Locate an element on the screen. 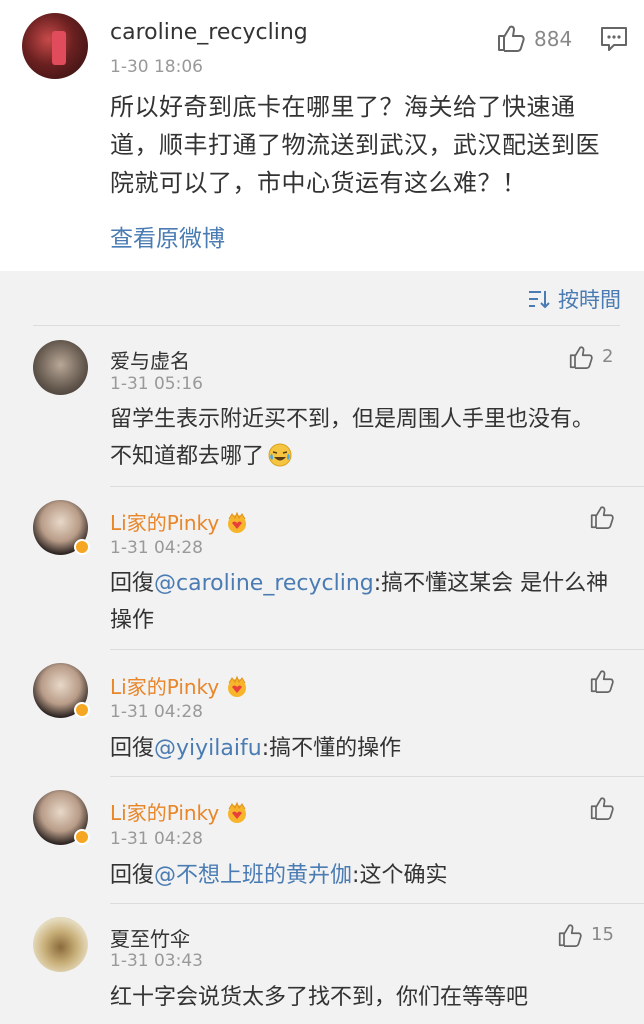 Image resolution: width=644 pixels, height=1024 pixels. sort-toggle: 按時間 is located at coordinates (574, 299).